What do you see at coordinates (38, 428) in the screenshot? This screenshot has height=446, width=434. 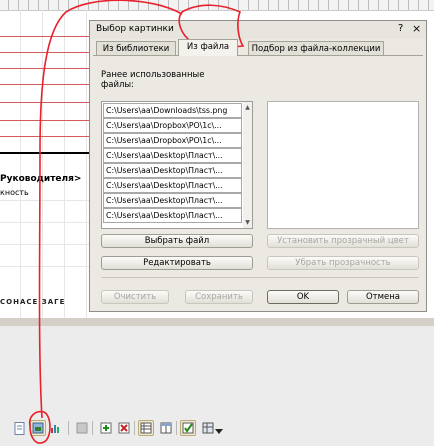 I see `cell-picture-icon` at bounding box center [38, 428].